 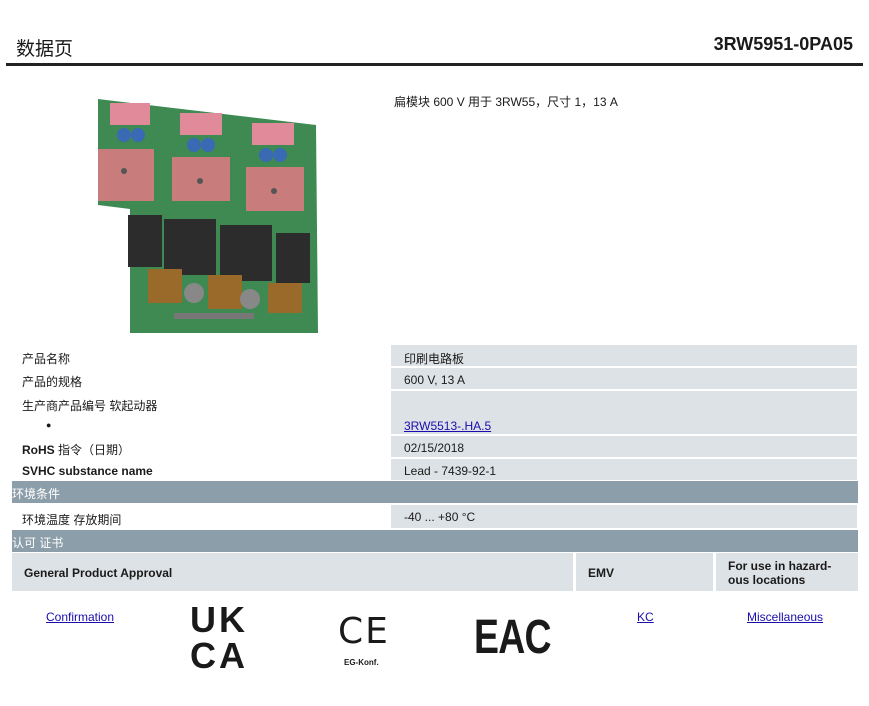 I want to click on rohs-label-rest: 指令（日期）, so click(x=92, y=450).